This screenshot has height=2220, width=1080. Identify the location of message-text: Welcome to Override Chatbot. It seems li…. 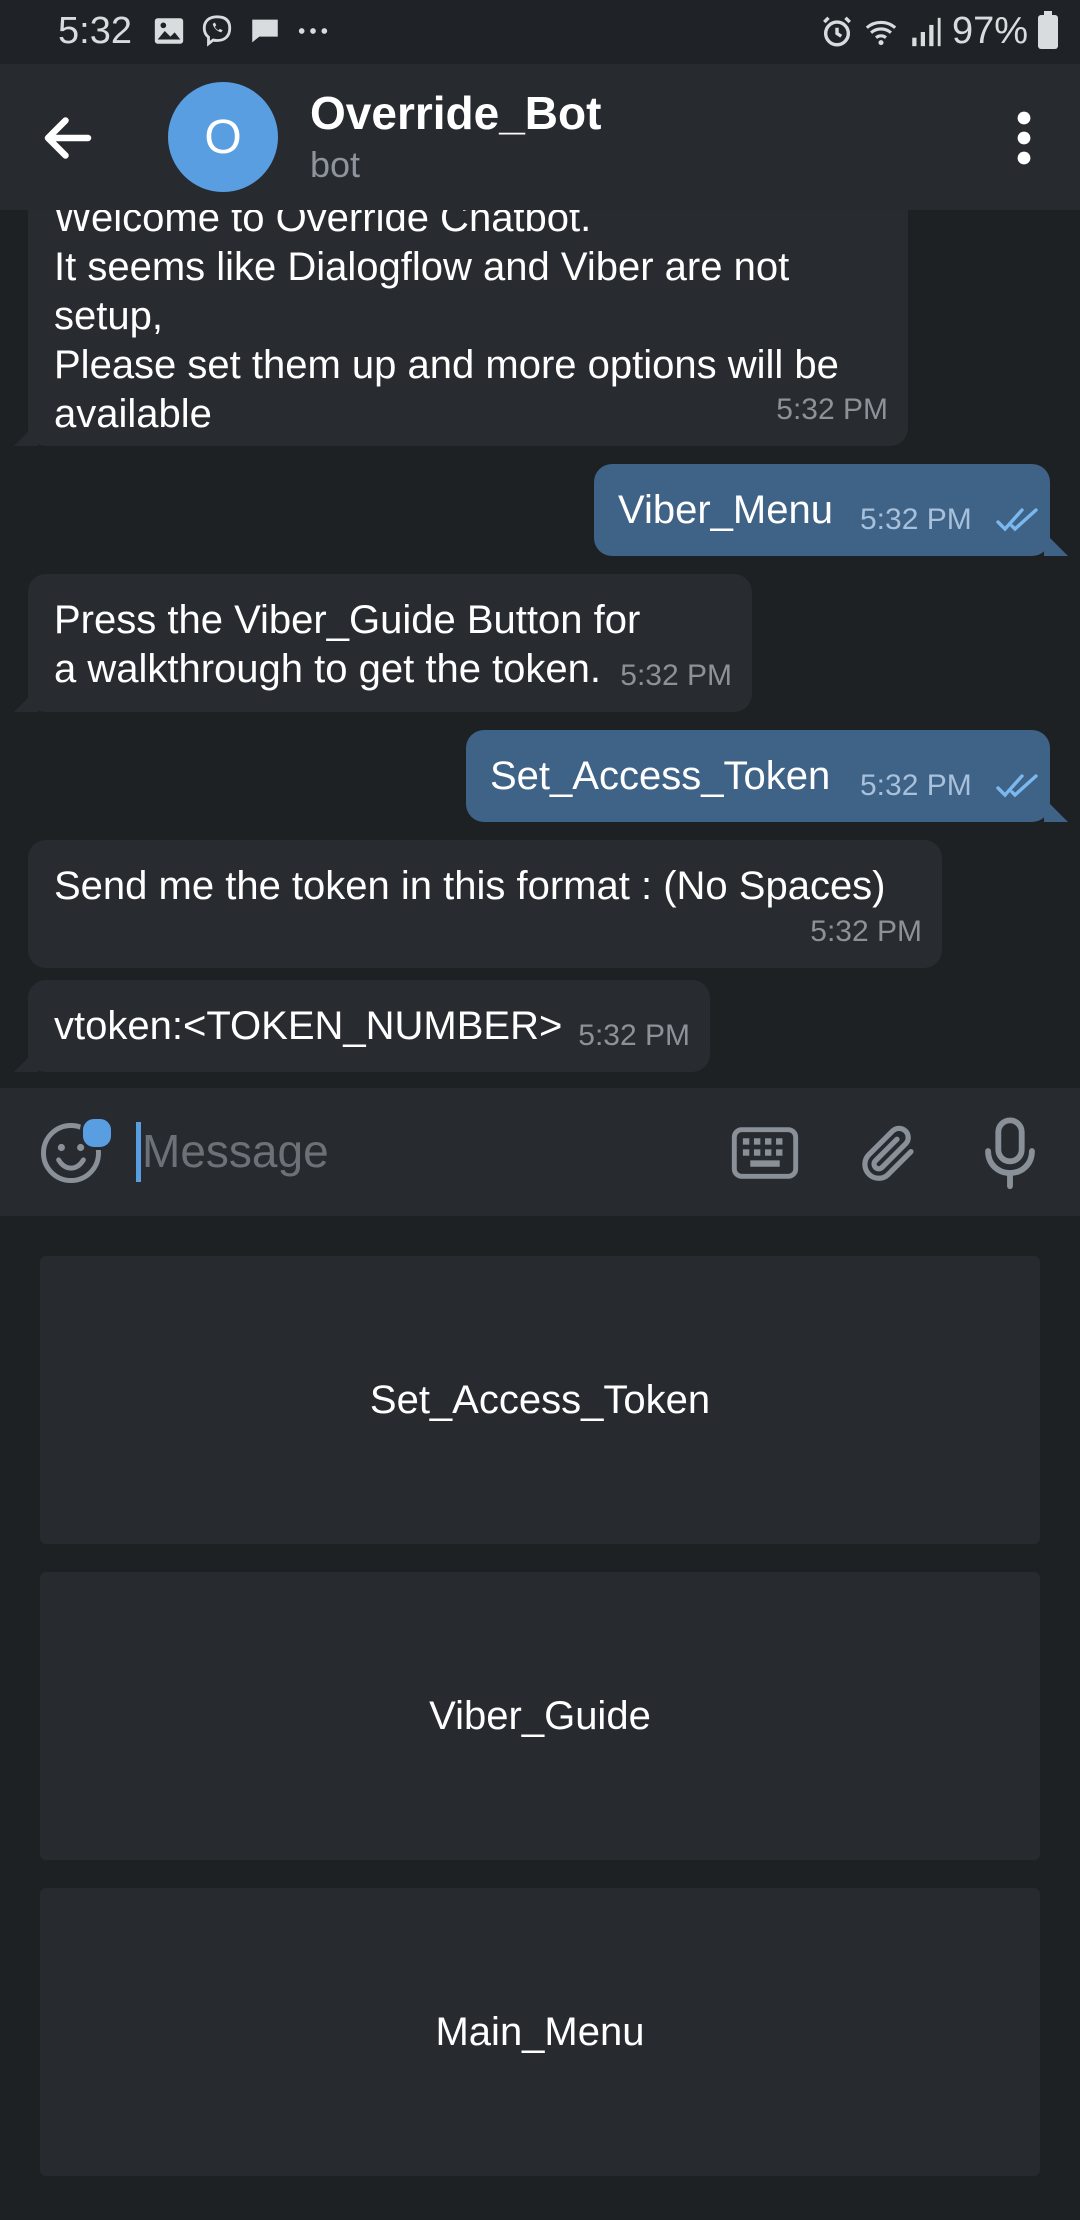
(446, 323).